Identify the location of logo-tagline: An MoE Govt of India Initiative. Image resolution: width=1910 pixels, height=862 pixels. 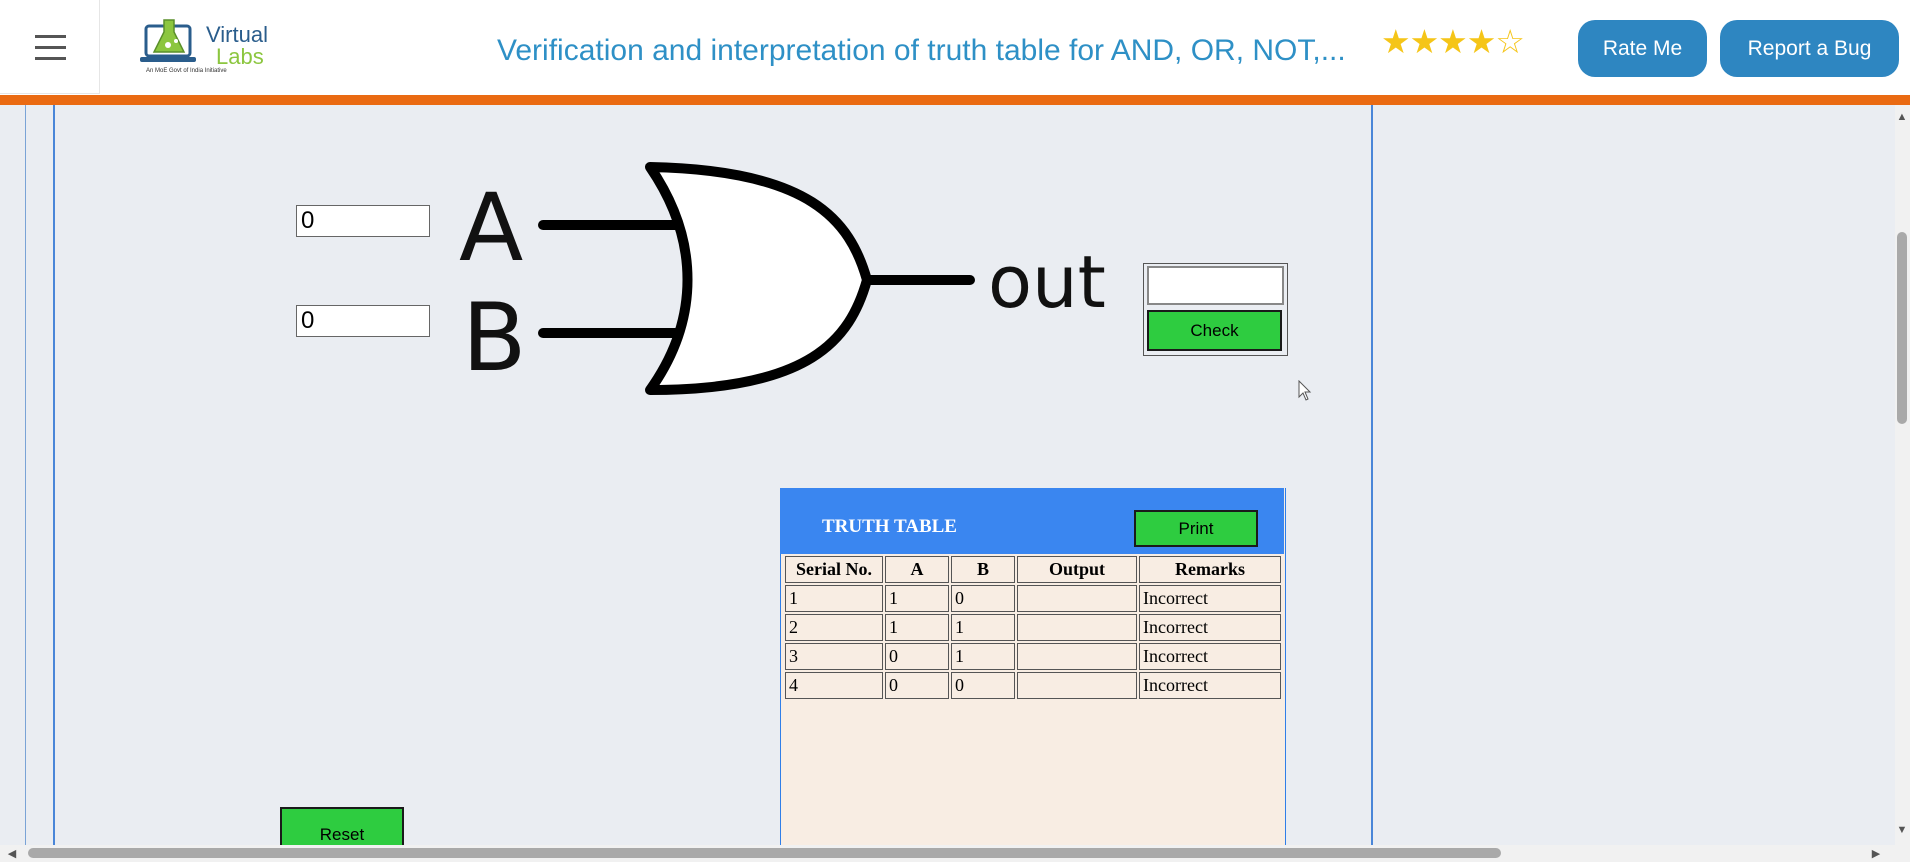
(186, 71).